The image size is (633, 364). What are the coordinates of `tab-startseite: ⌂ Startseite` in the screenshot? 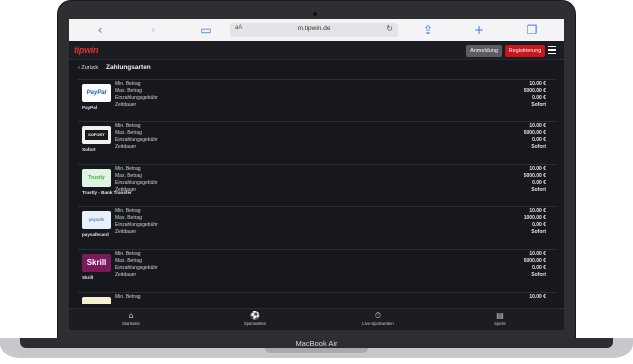 It's located at (131, 319).